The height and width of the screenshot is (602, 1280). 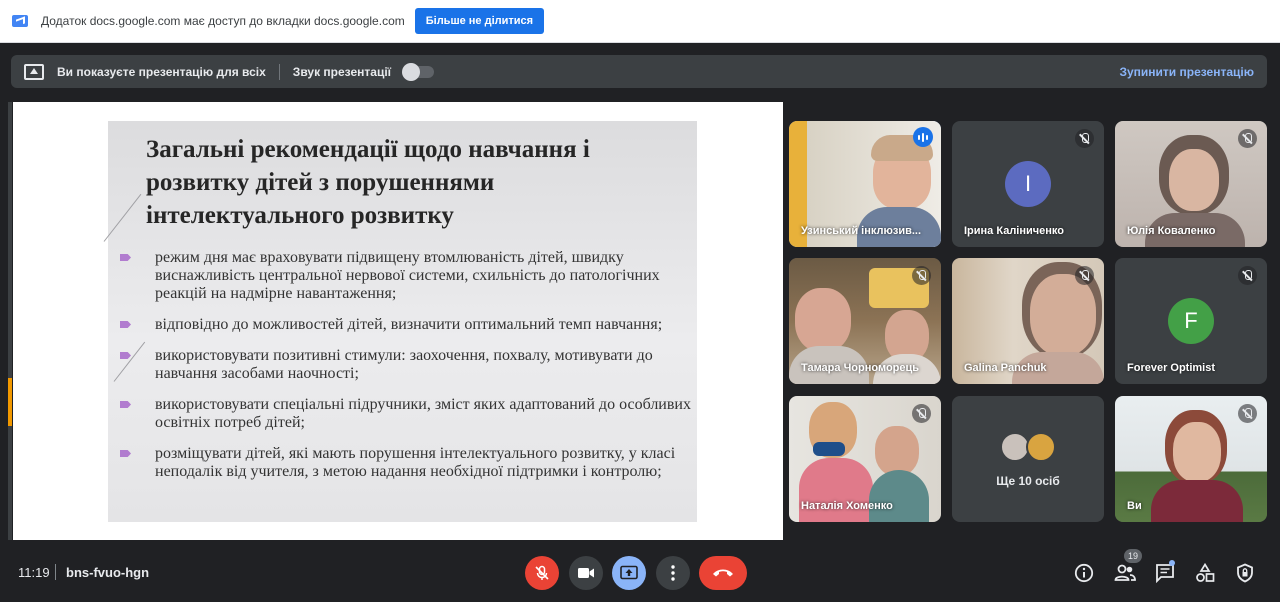 I want to click on more-options-button, so click(x=673, y=573).